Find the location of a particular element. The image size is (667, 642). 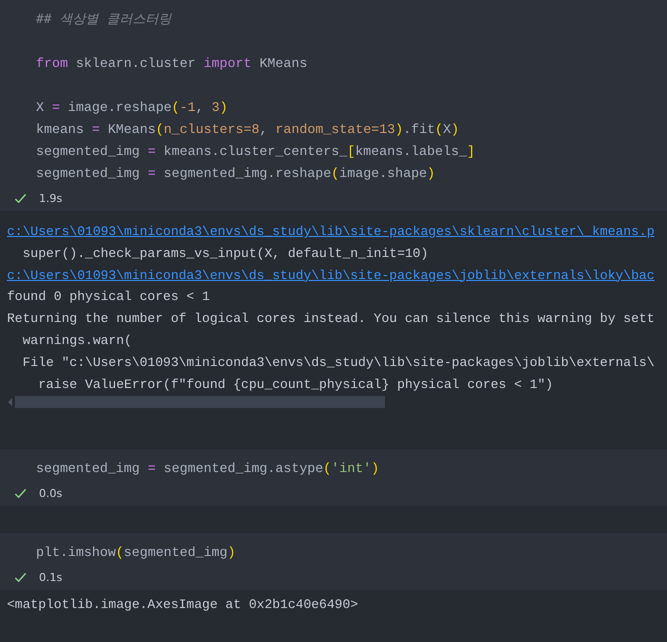

file-link: c:\Users\01093\miniconda3\envs\ds_study\lib\site-packages\sklearn\cluster\_kmeans.p is located at coordinates (331, 231).